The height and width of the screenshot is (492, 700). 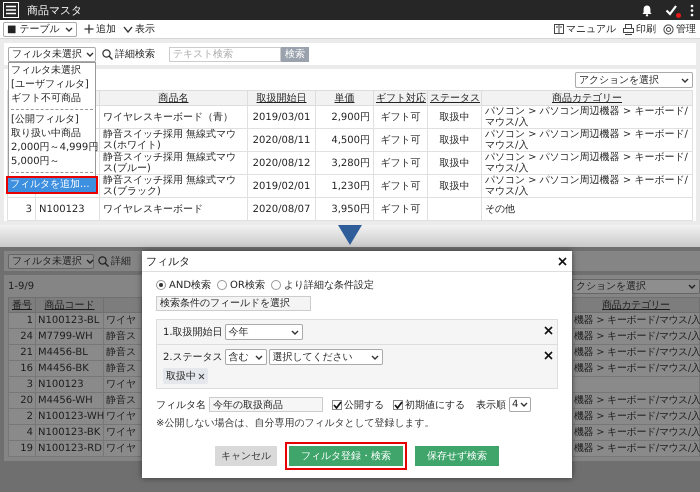 I want to click on value-tag: 取扱中, so click(x=185, y=376).